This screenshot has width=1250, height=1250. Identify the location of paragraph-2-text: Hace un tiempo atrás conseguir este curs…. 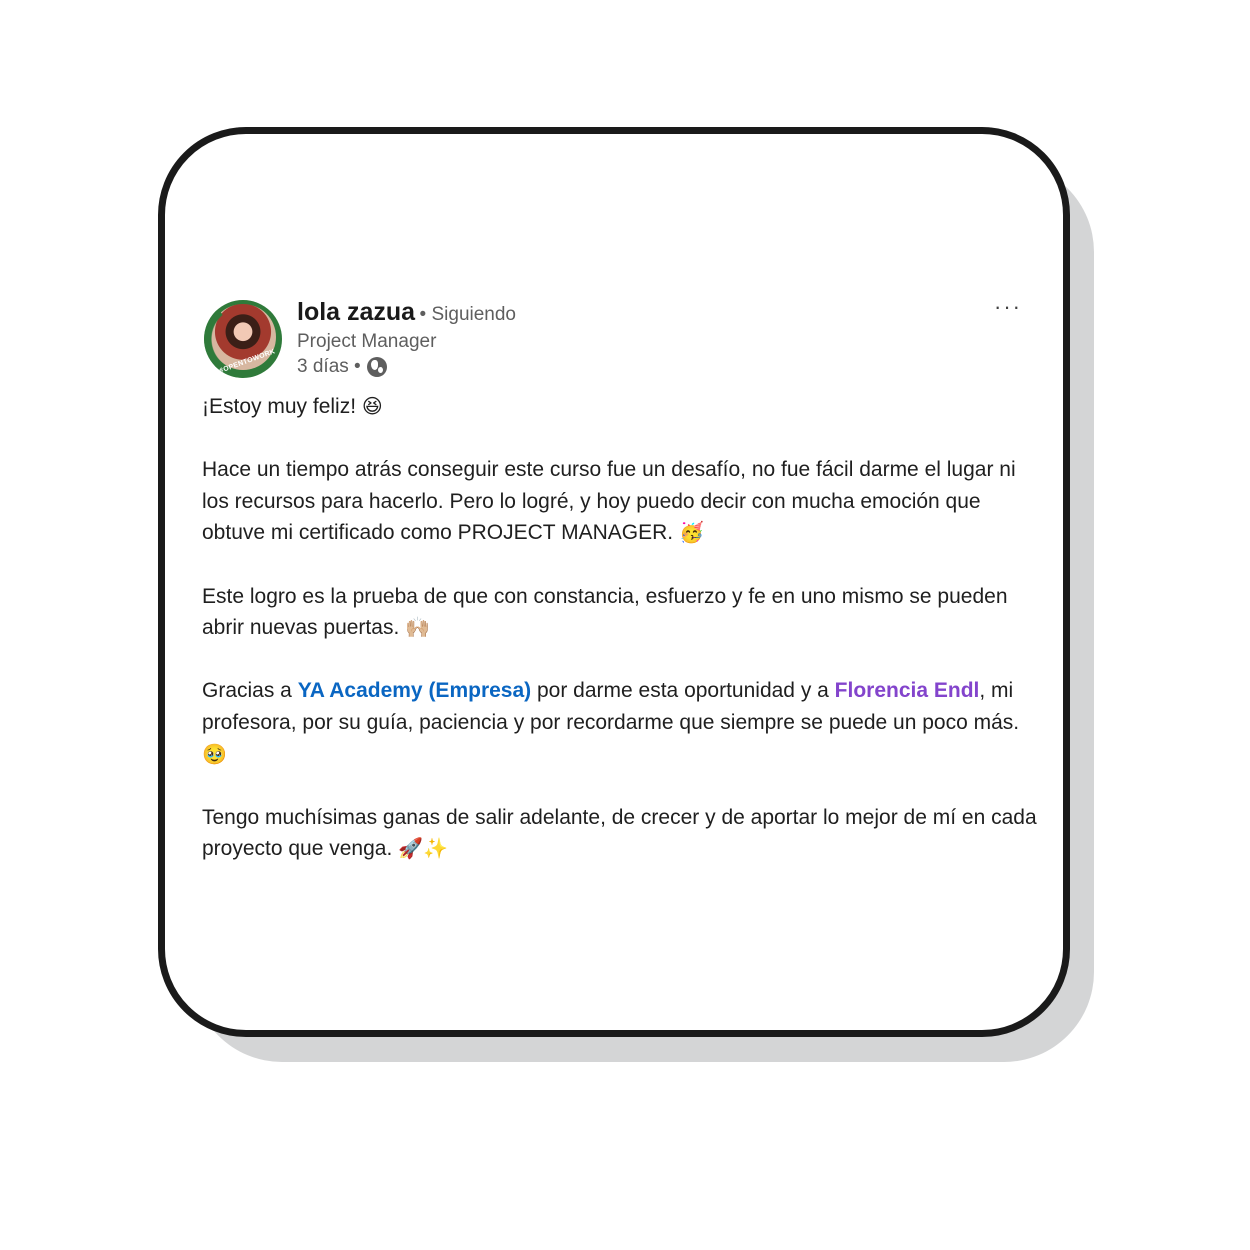
(609, 501).